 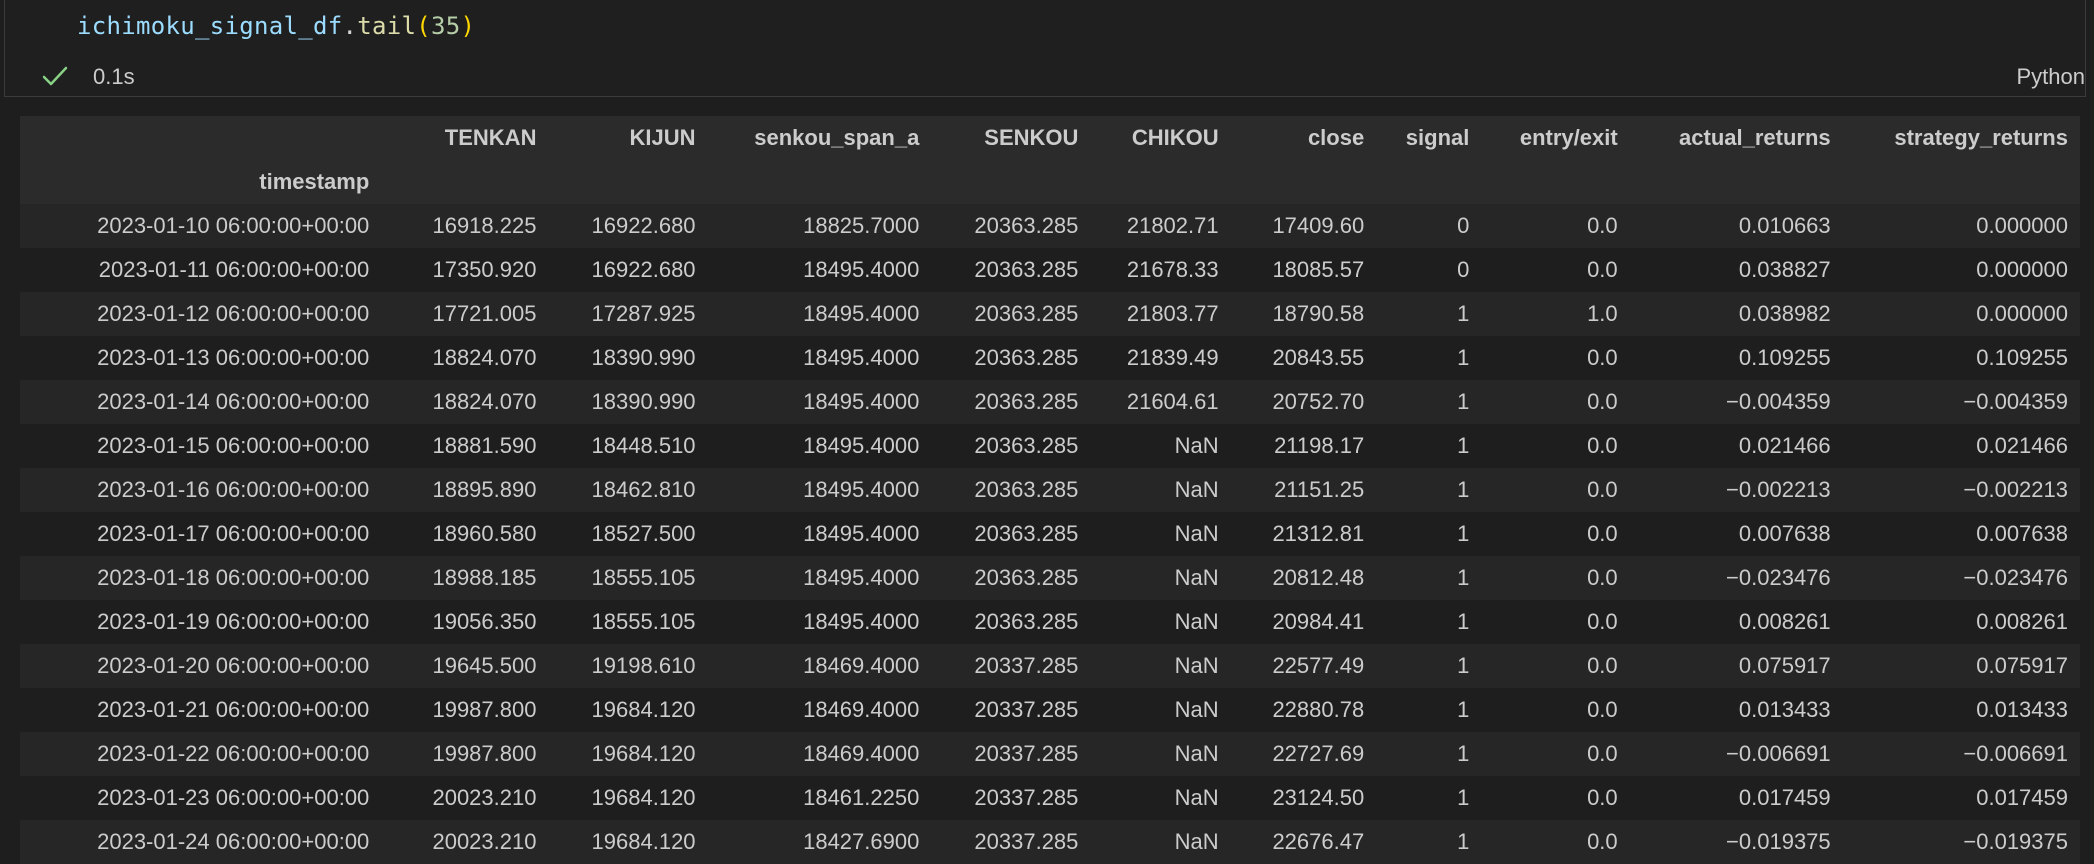 I want to click on code-cell-editor: ichimoku_signal_df.tail(35) 0.1s Python, so click(x=1045, y=48).